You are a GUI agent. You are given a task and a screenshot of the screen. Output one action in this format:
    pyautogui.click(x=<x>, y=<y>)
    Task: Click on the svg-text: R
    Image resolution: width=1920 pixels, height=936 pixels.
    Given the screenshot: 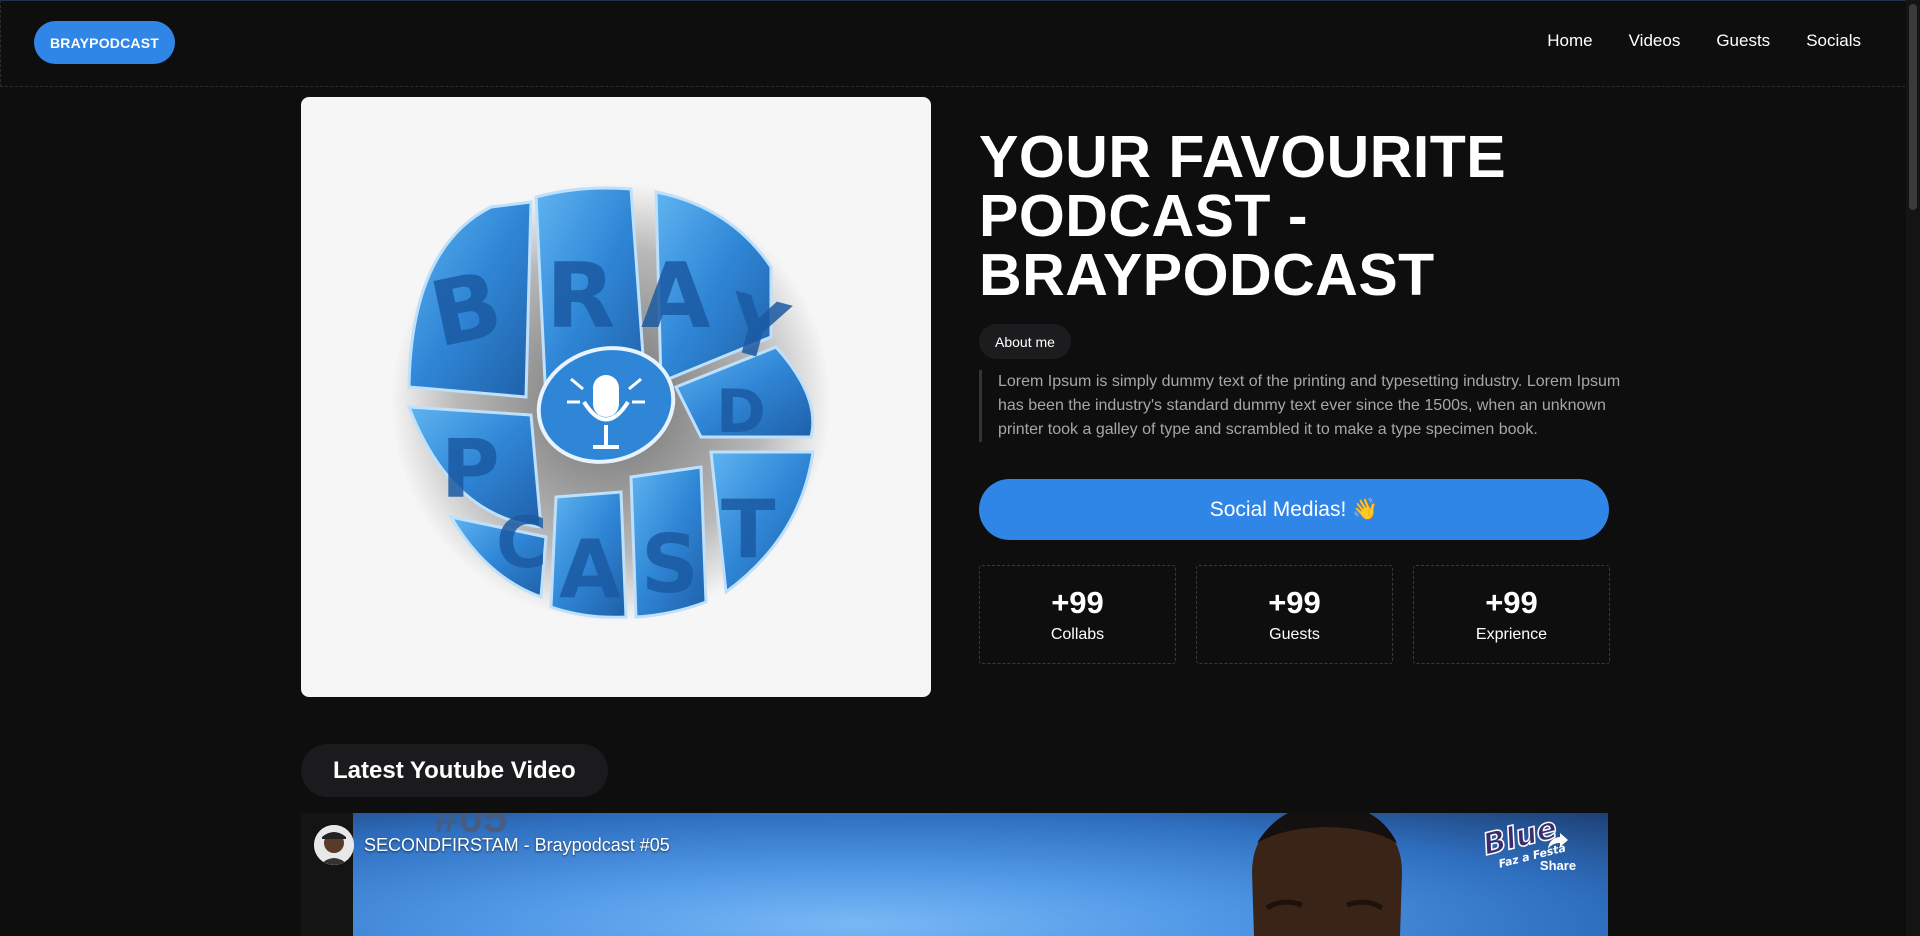 What is the action you would take?
    pyautogui.click(x=580, y=296)
    